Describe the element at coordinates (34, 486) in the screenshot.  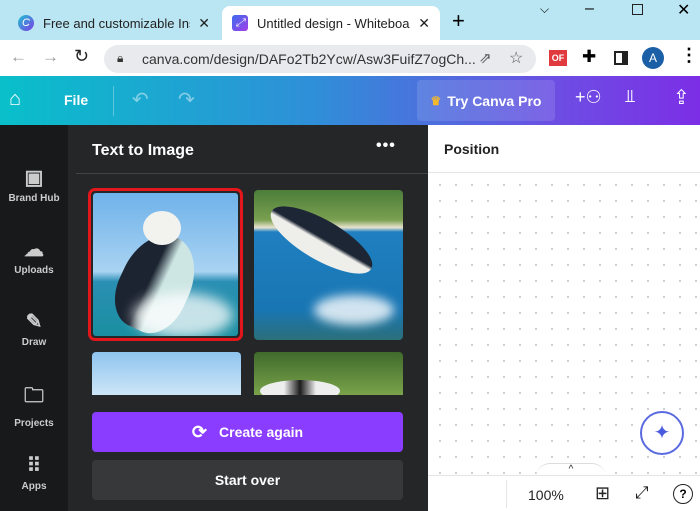
I see `rail-label: Apps` at that location.